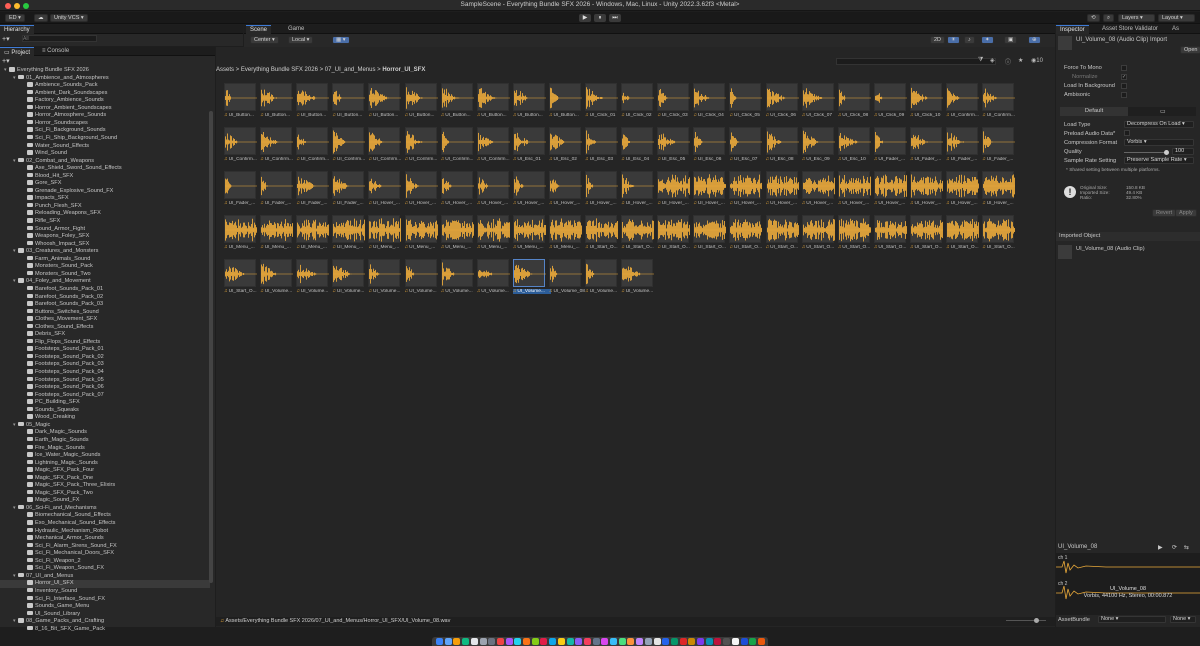 The image size is (1200, 646). I want to click on hierarchy-search-input, so click(59, 38).